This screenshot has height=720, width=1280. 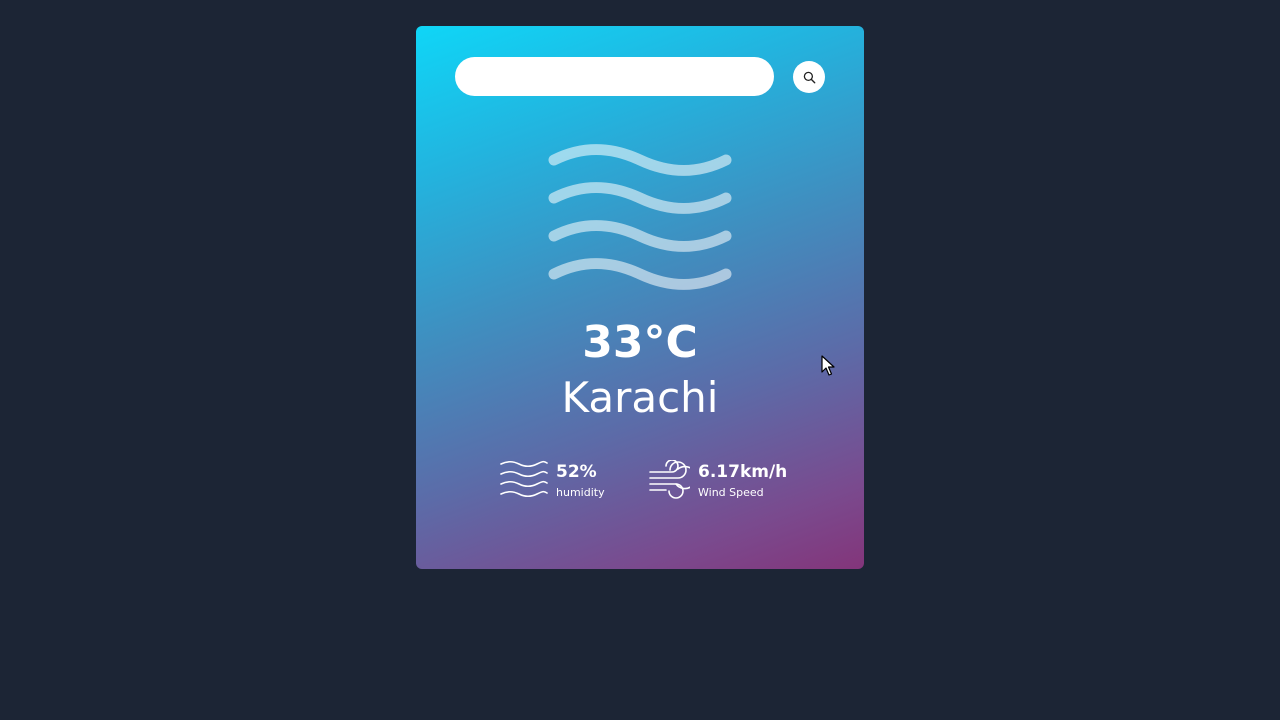 What do you see at coordinates (614, 76) in the screenshot?
I see `search-input` at bounding box center [614, 76].